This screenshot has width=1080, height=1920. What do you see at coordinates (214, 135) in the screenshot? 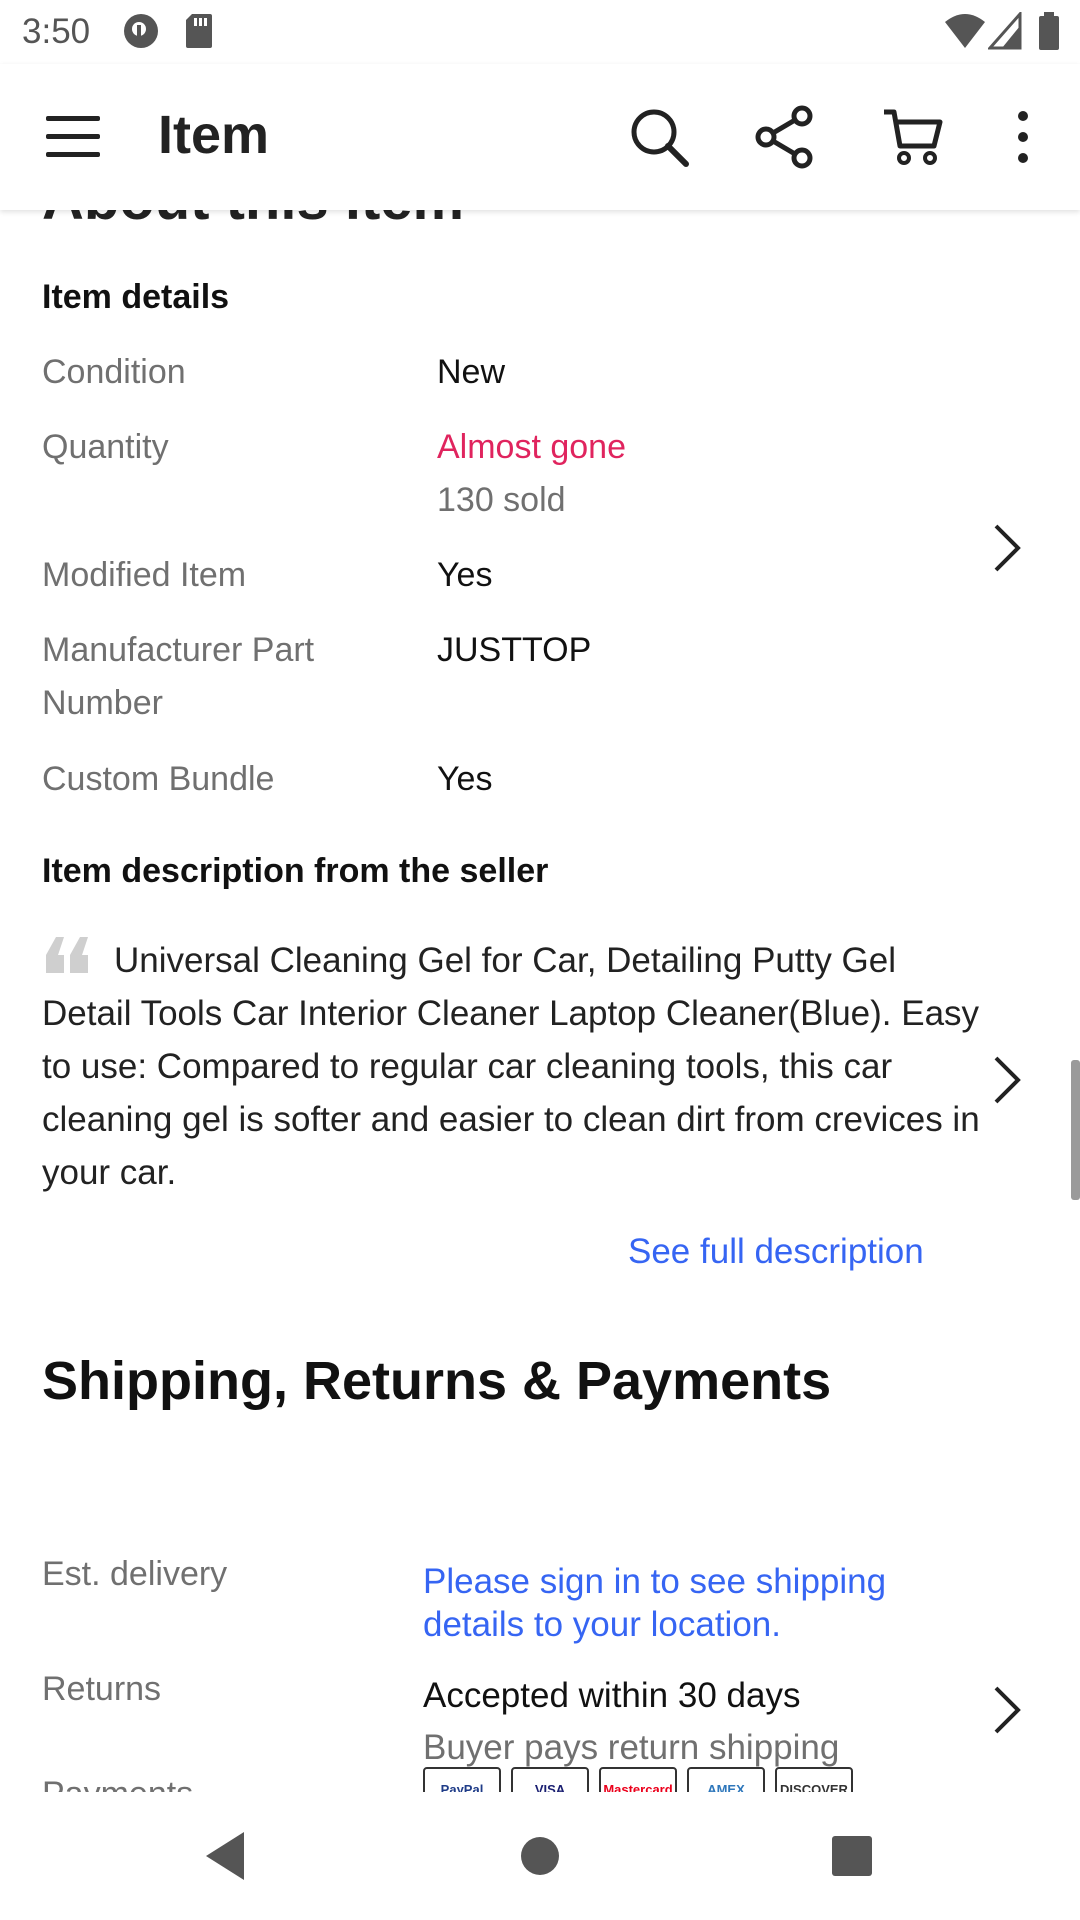
I see `page-title: Item` at bounding box center [214, 135].